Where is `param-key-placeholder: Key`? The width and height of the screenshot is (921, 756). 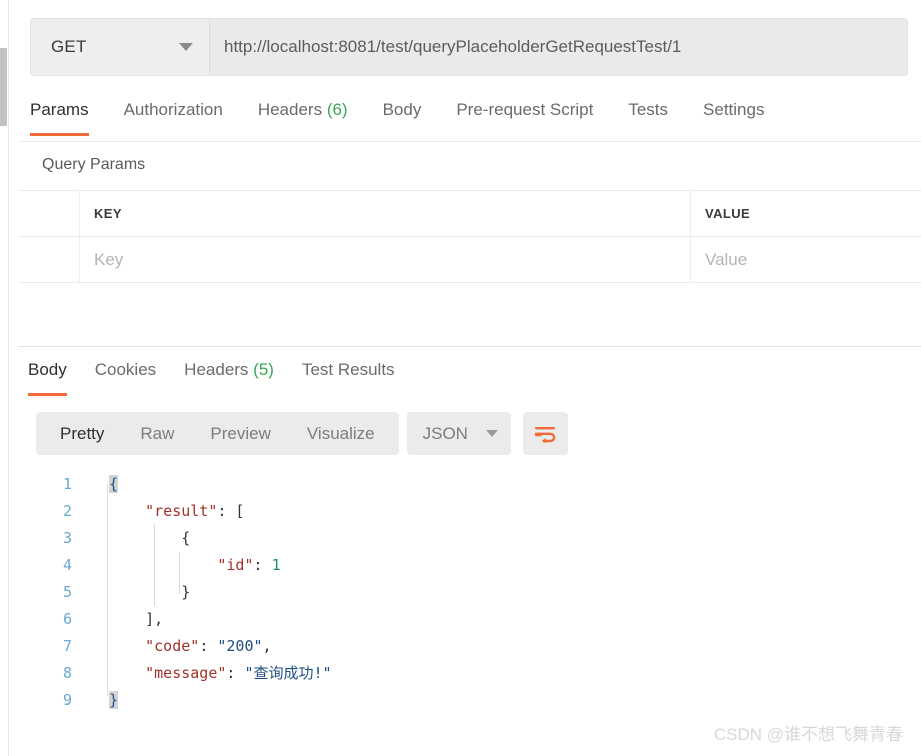 param-key-placeholder: Key is located at coordinates (109, 259).